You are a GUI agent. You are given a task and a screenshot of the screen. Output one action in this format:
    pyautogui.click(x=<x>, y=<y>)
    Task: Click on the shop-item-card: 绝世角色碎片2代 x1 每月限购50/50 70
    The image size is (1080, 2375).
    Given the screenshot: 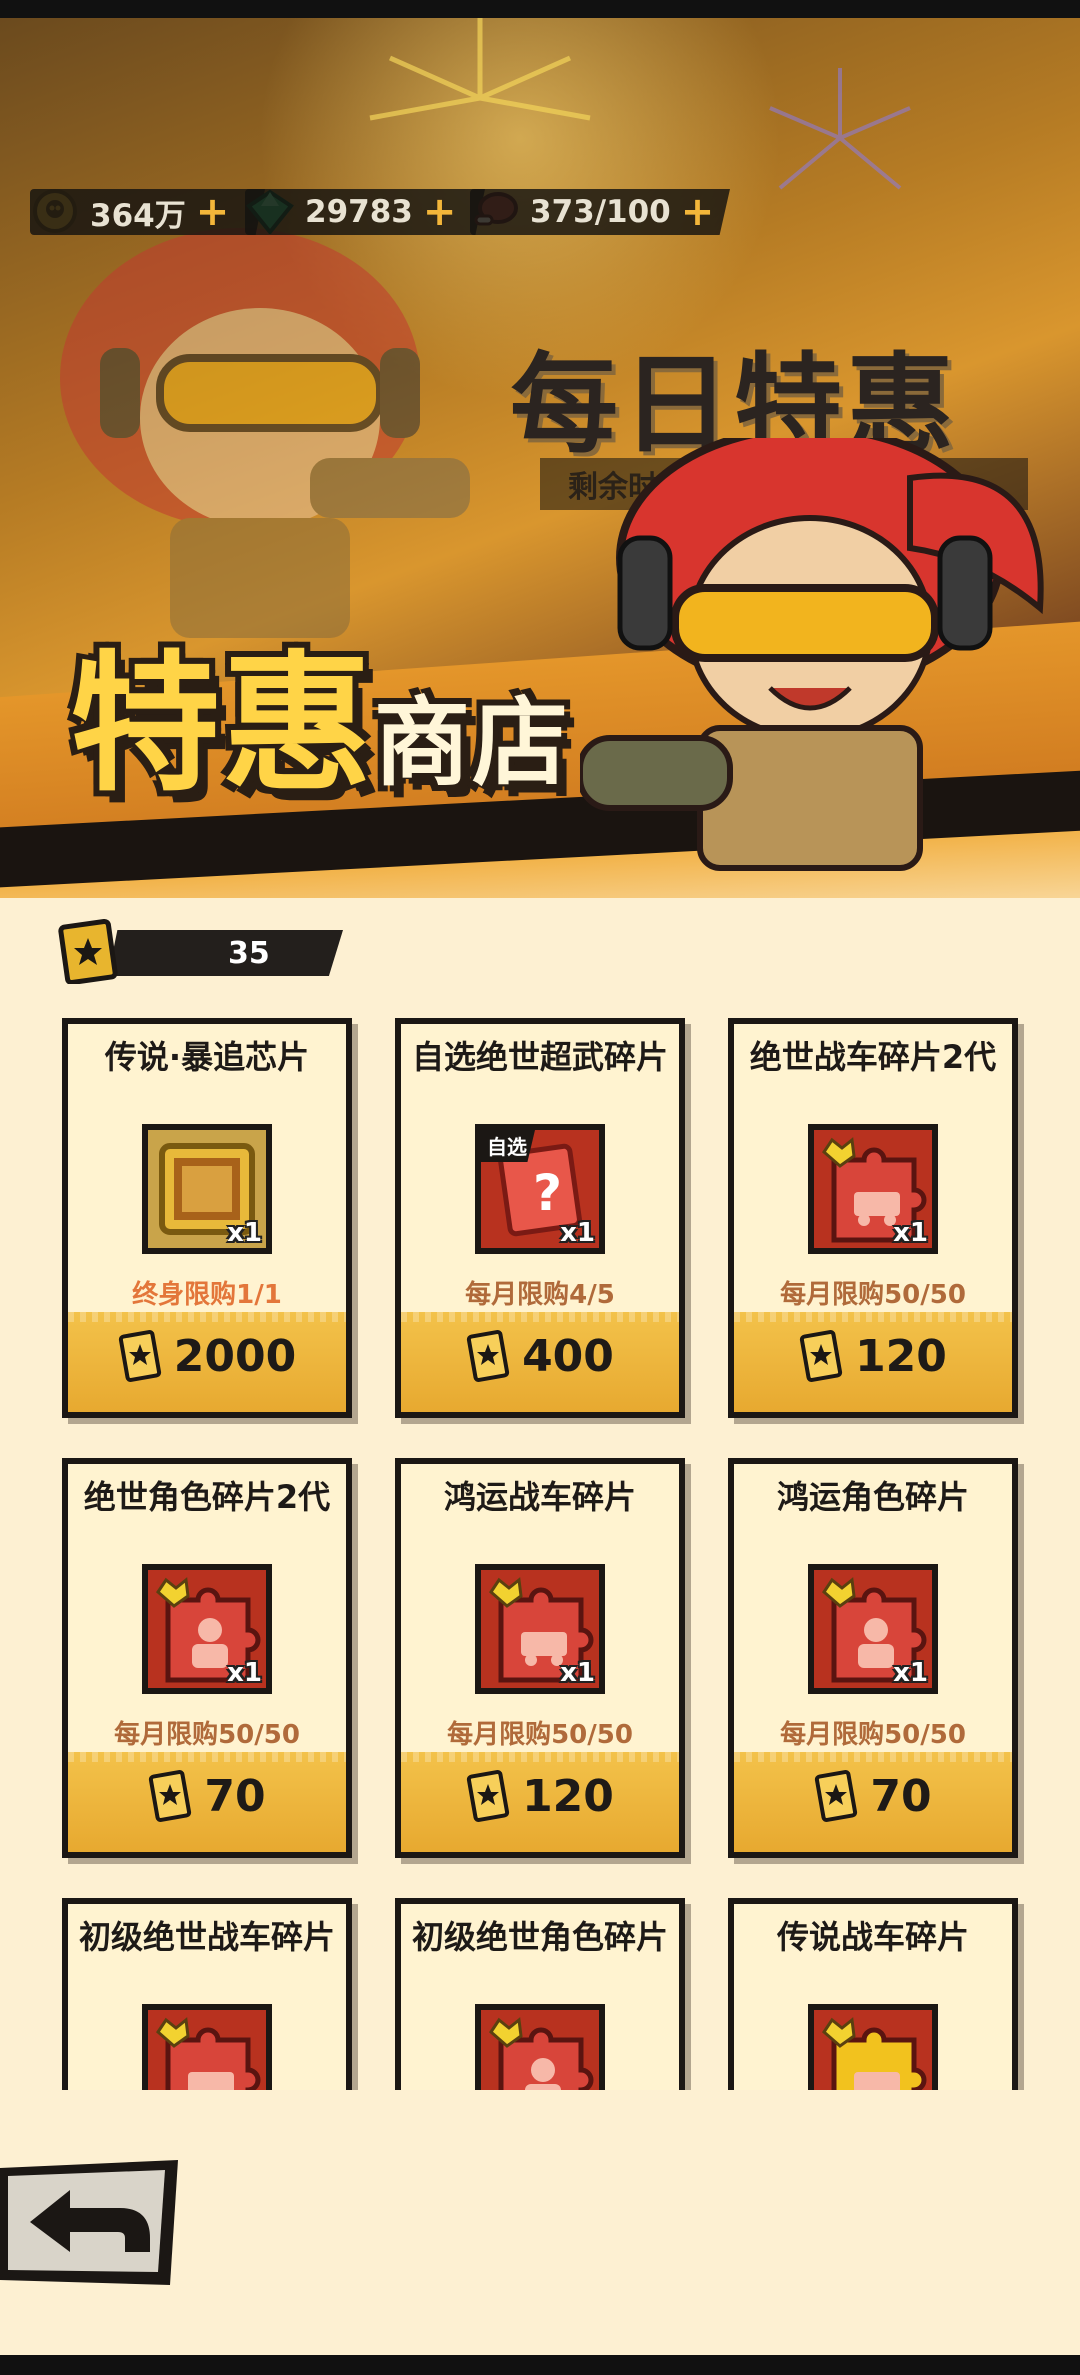 What is the action you would take?
    pyautogui.click(x=207, y=1658)
    